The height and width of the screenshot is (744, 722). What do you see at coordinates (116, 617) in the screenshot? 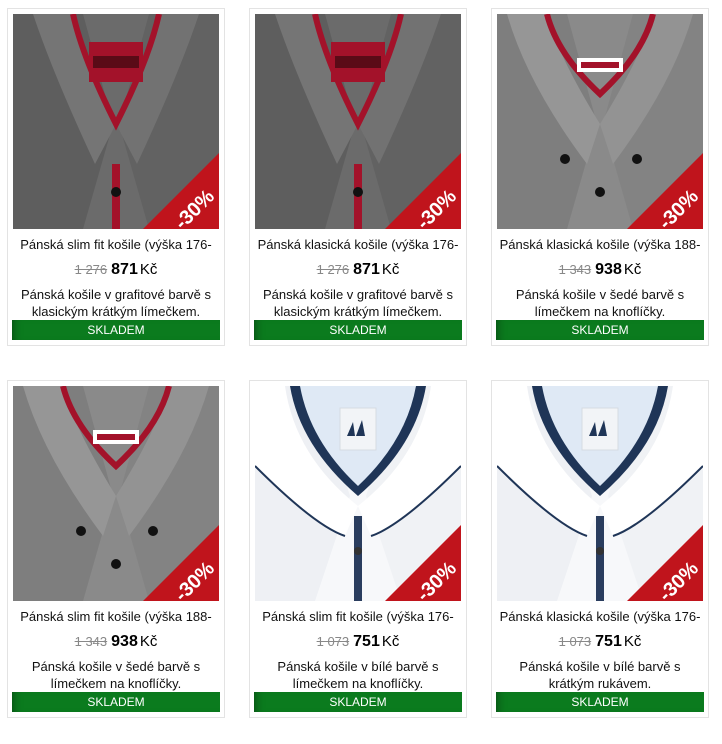
I see `product-title: Pánská slim fit košile (výška 188-` at bounding box center [116, 617].